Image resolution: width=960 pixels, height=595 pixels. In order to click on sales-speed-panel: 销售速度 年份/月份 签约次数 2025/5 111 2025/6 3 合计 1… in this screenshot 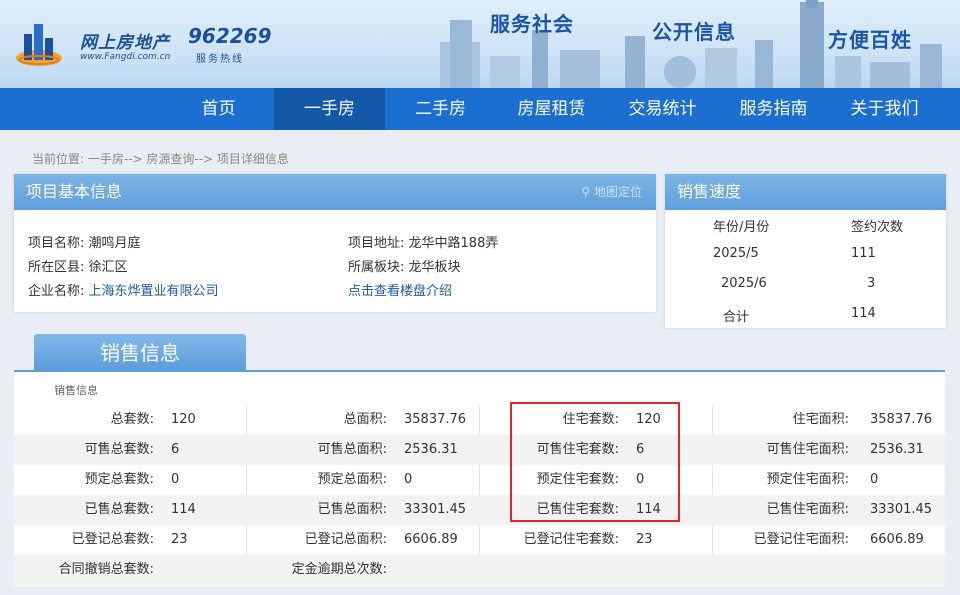, I will do `click(805, 251)`.